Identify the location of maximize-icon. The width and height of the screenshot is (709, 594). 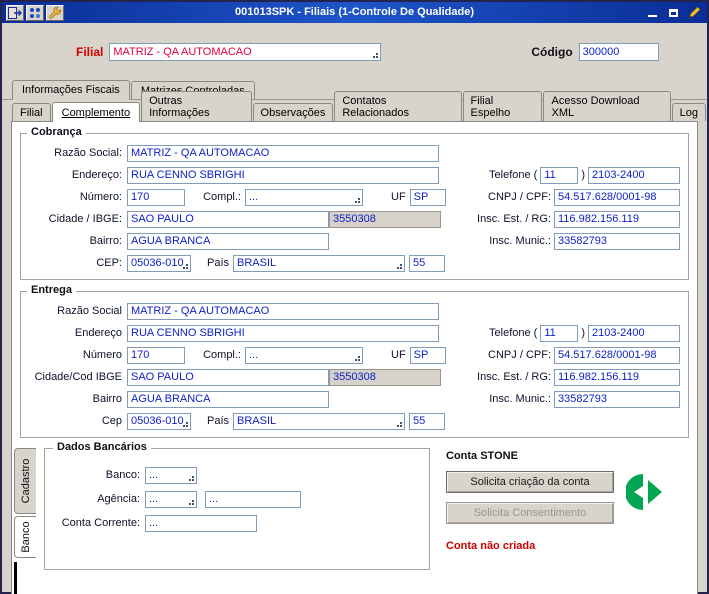
(673, 12).